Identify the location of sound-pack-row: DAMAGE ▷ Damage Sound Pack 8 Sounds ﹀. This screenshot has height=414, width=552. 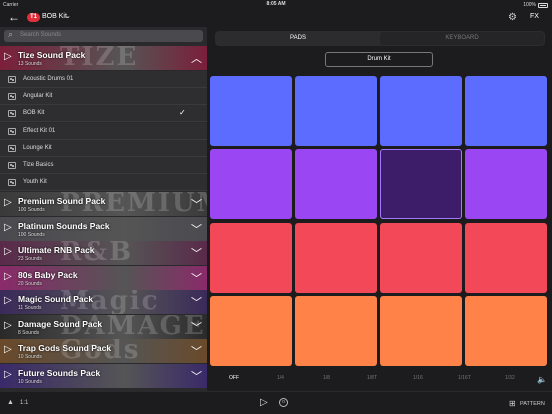
(103, 326).